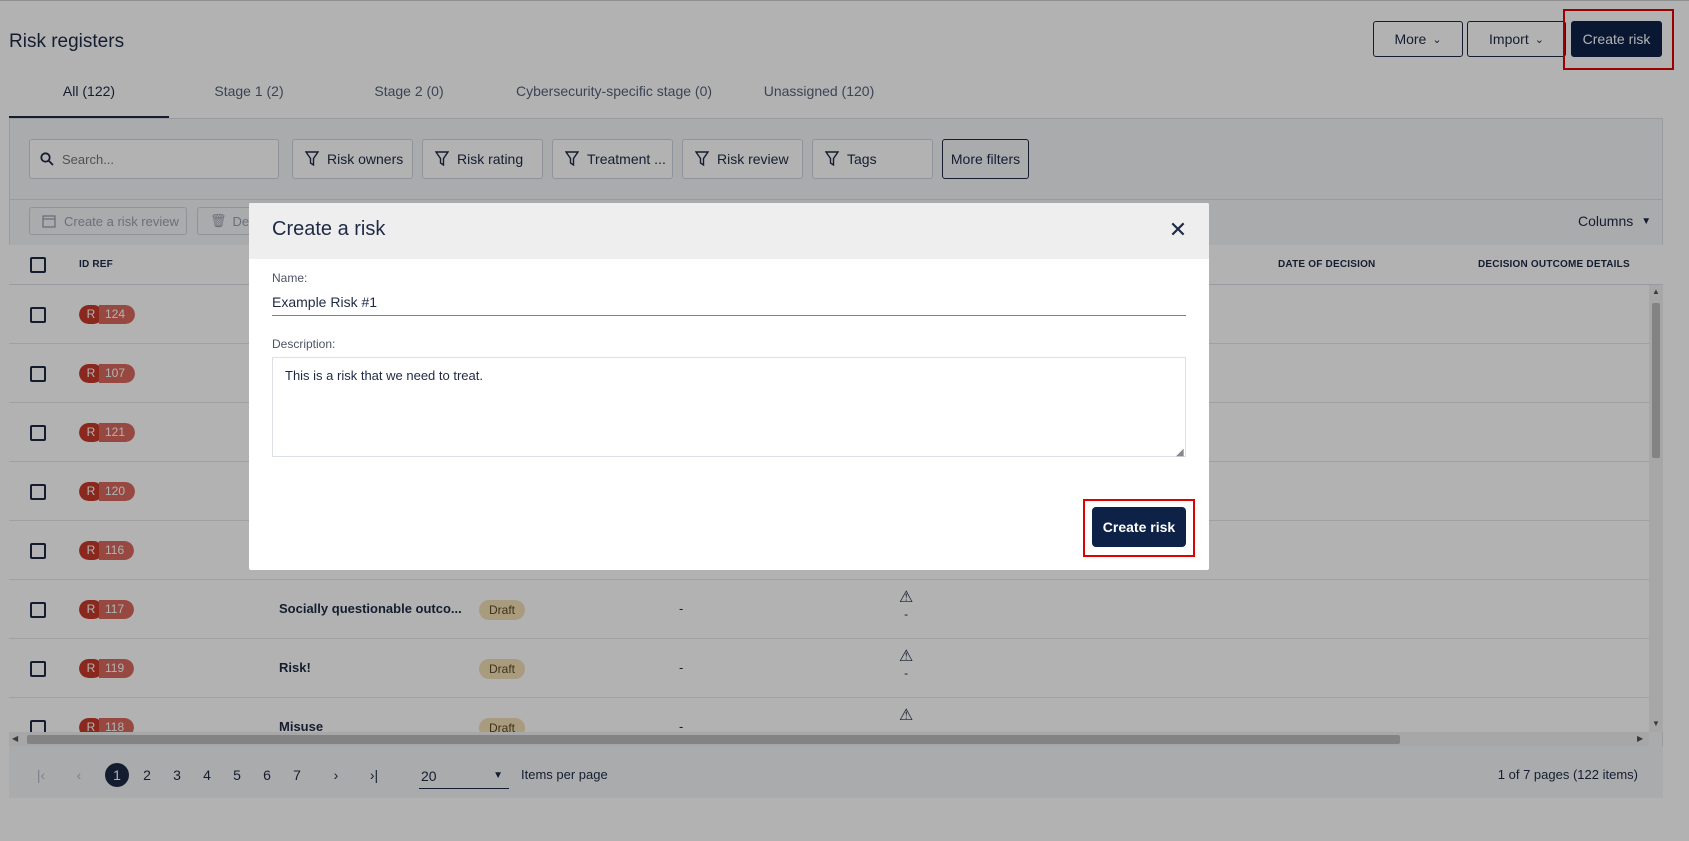 This screenshot has height=841, width=1689. Describe the element at coordinates (290, 278) in the screenshot. I see `name-label: Name:` at that location.